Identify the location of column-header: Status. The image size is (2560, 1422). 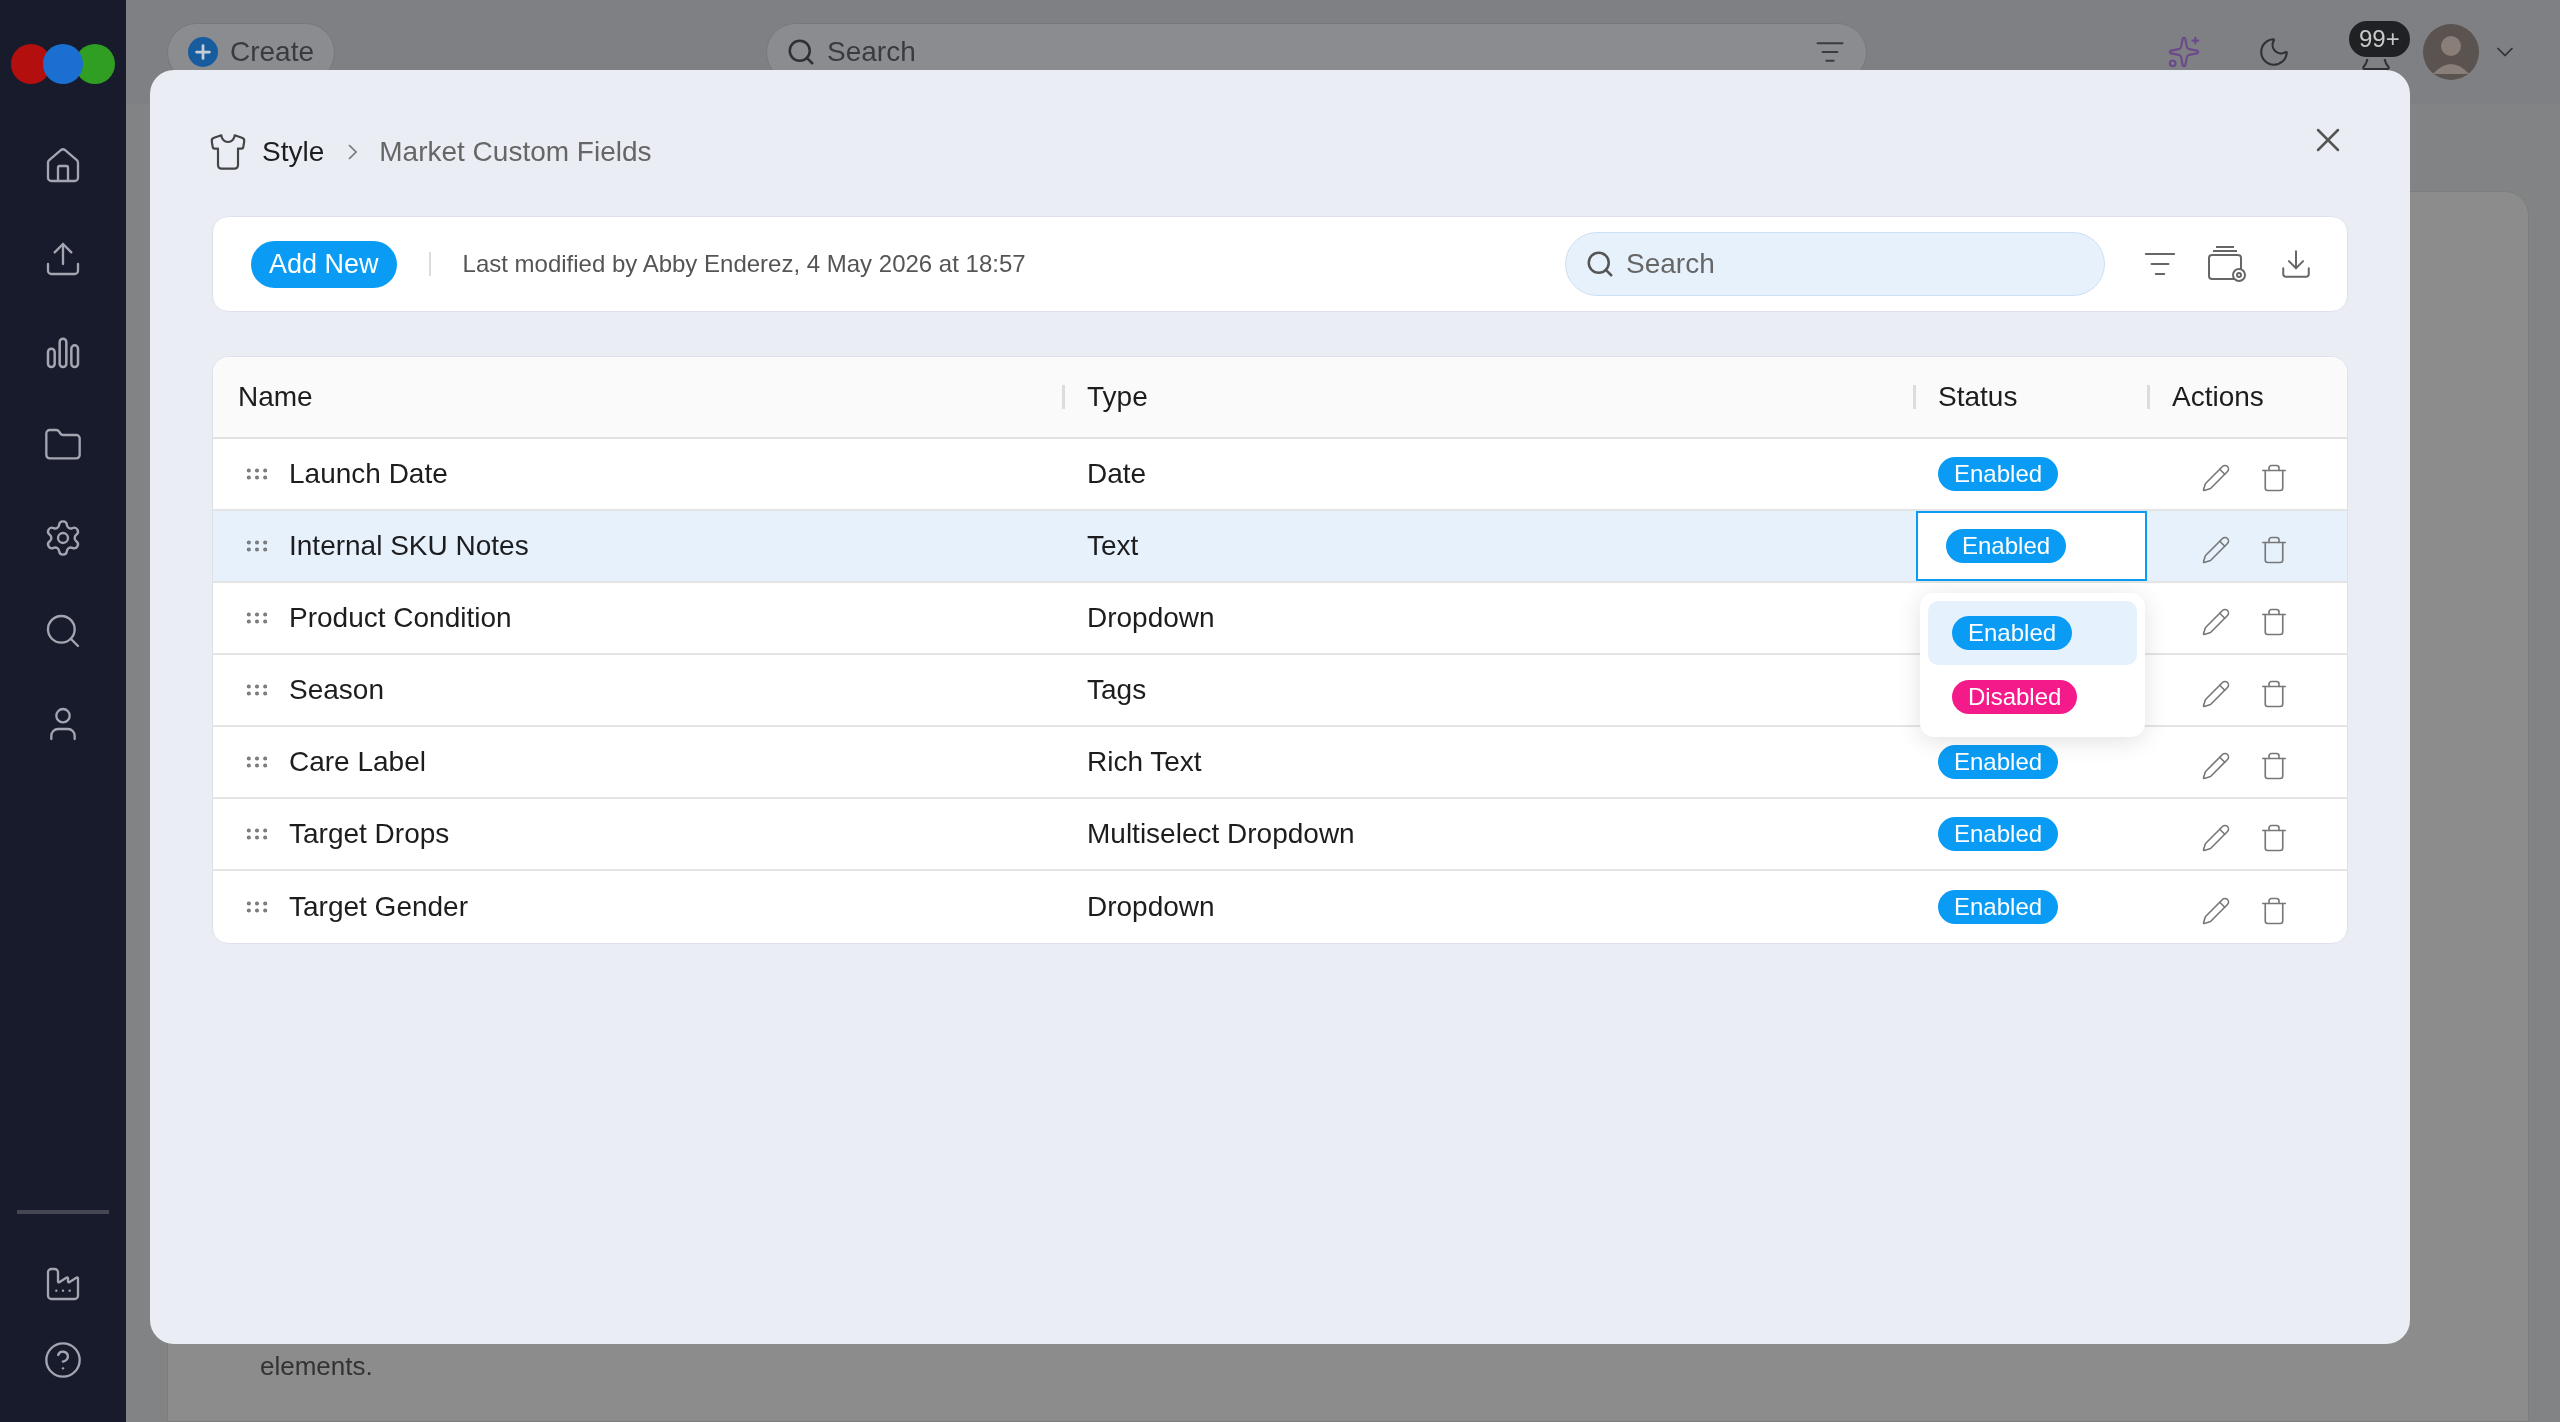
(1978, 397).